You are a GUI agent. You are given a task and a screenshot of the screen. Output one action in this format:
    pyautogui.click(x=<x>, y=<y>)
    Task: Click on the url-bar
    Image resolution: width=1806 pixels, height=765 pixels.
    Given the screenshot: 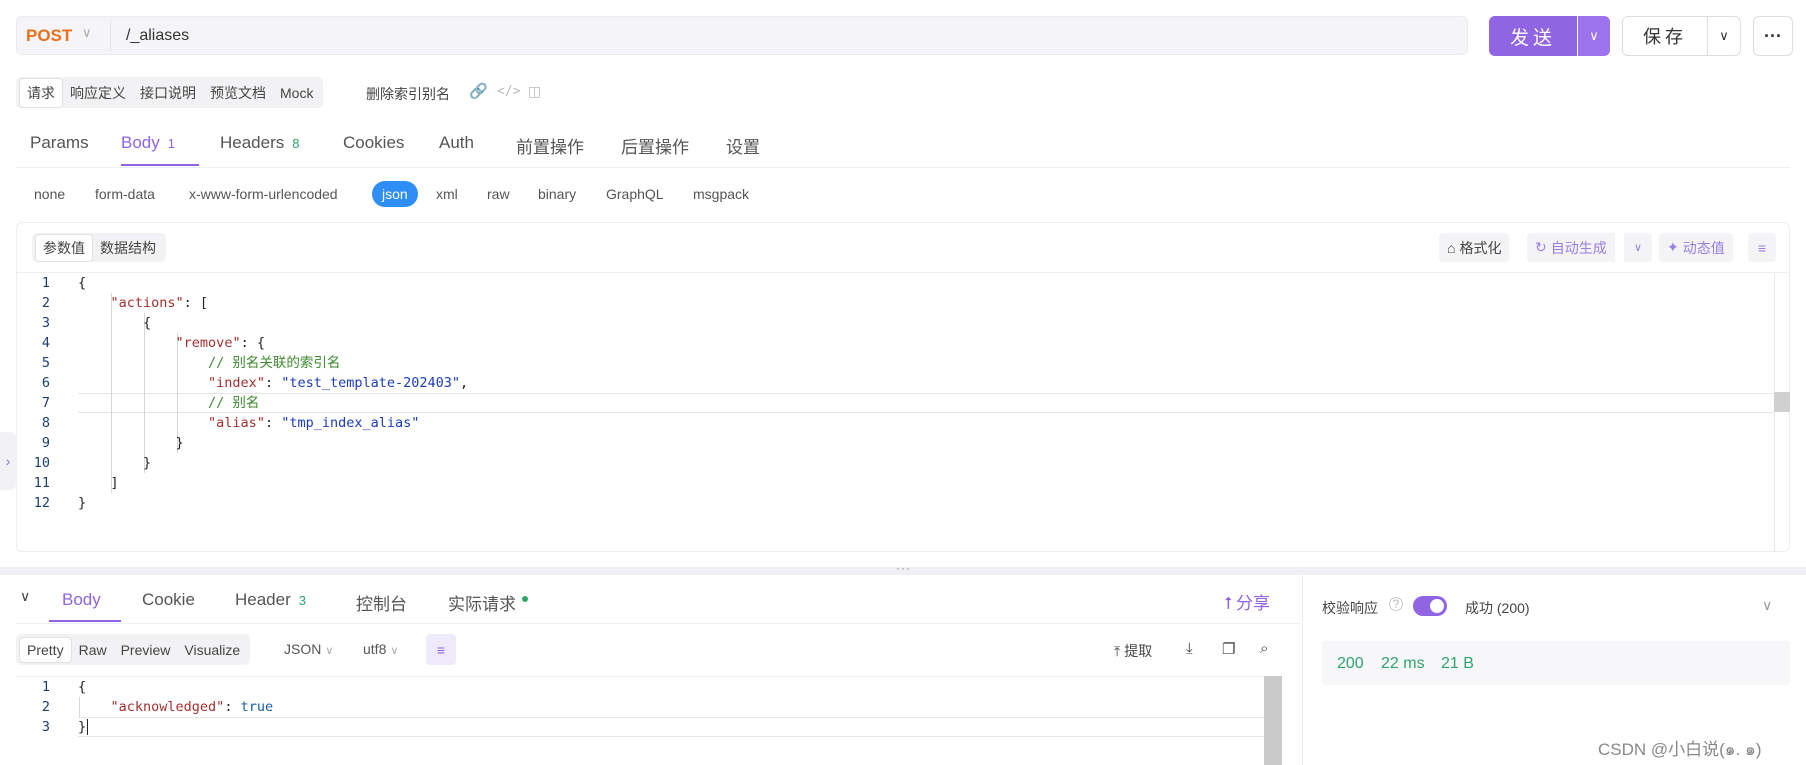 What is the action you would take?
    pyautogui.click(x=742, y=35)
    